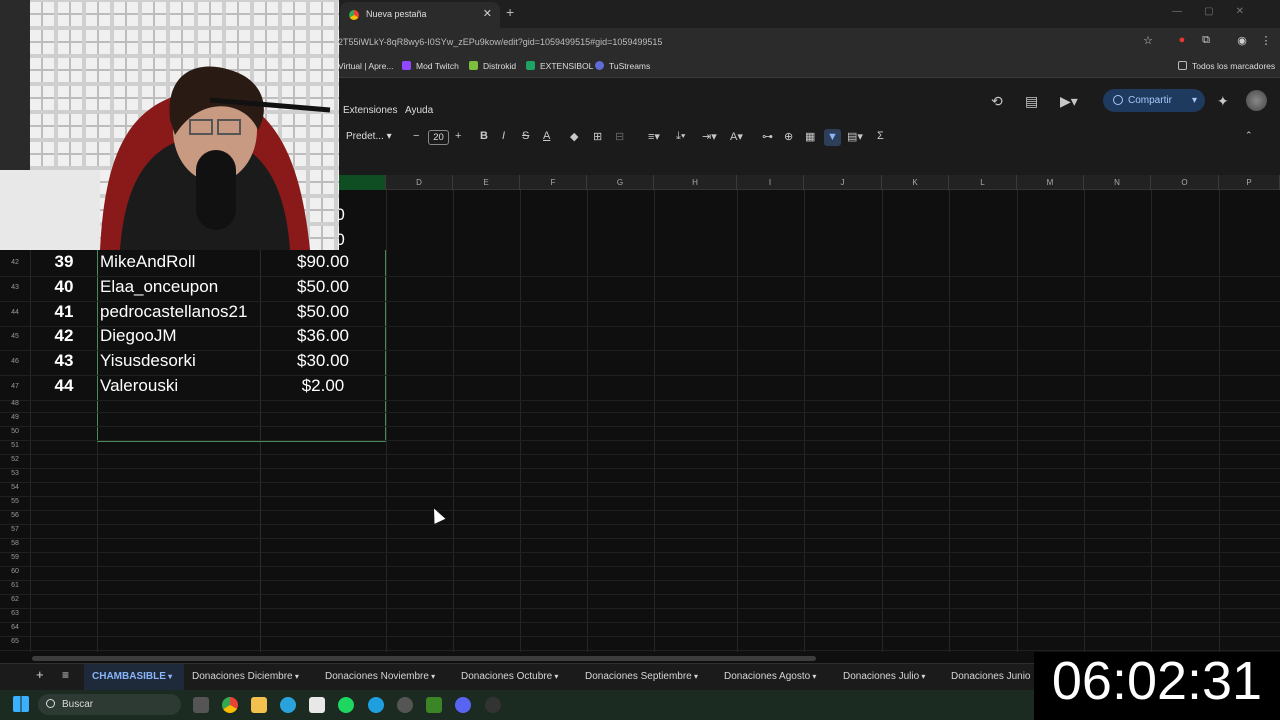 Image resolution: width=1280 pixels, height=720 pixels. What do you see at coordinates (288, 705) in the screenshot?
I see `telegram-icon` at bounding box center [288, 705].